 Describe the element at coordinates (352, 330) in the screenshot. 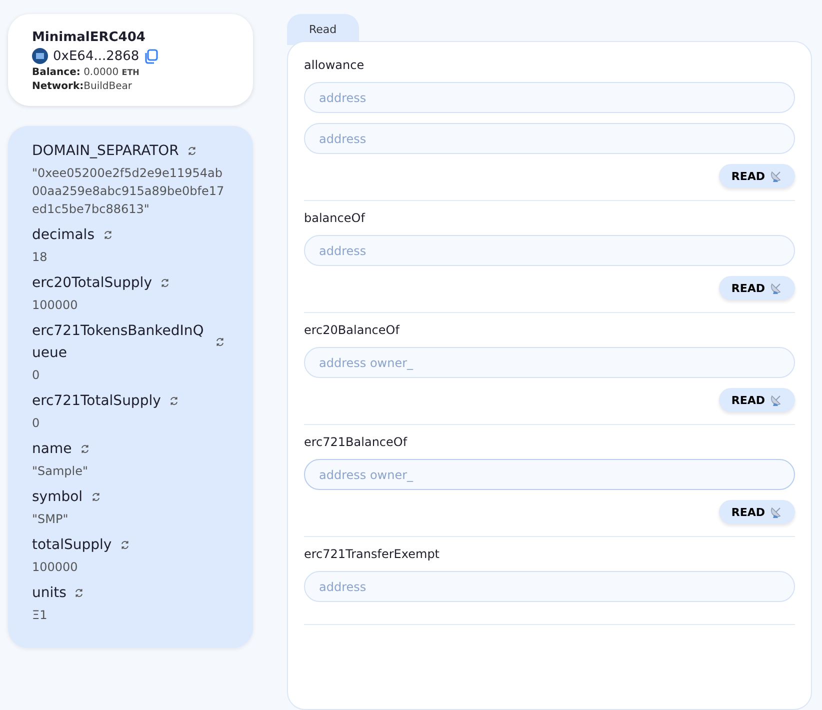

I see `function-name: erc20BalanceOf` at that location.